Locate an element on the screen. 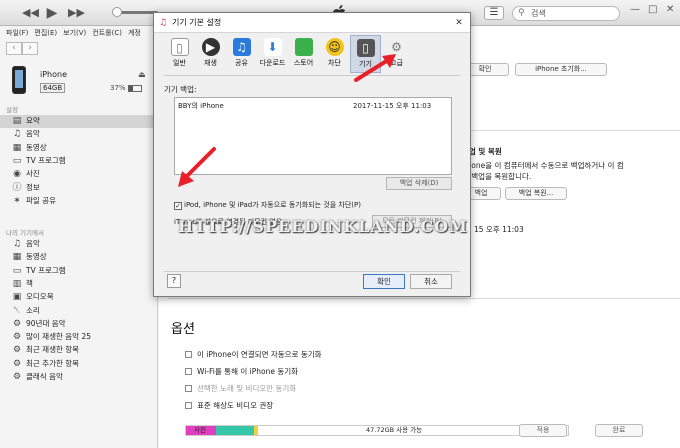 The image size is (680, 448). annotation-arrow-to-device-tab is located at coordinates (375, 68).